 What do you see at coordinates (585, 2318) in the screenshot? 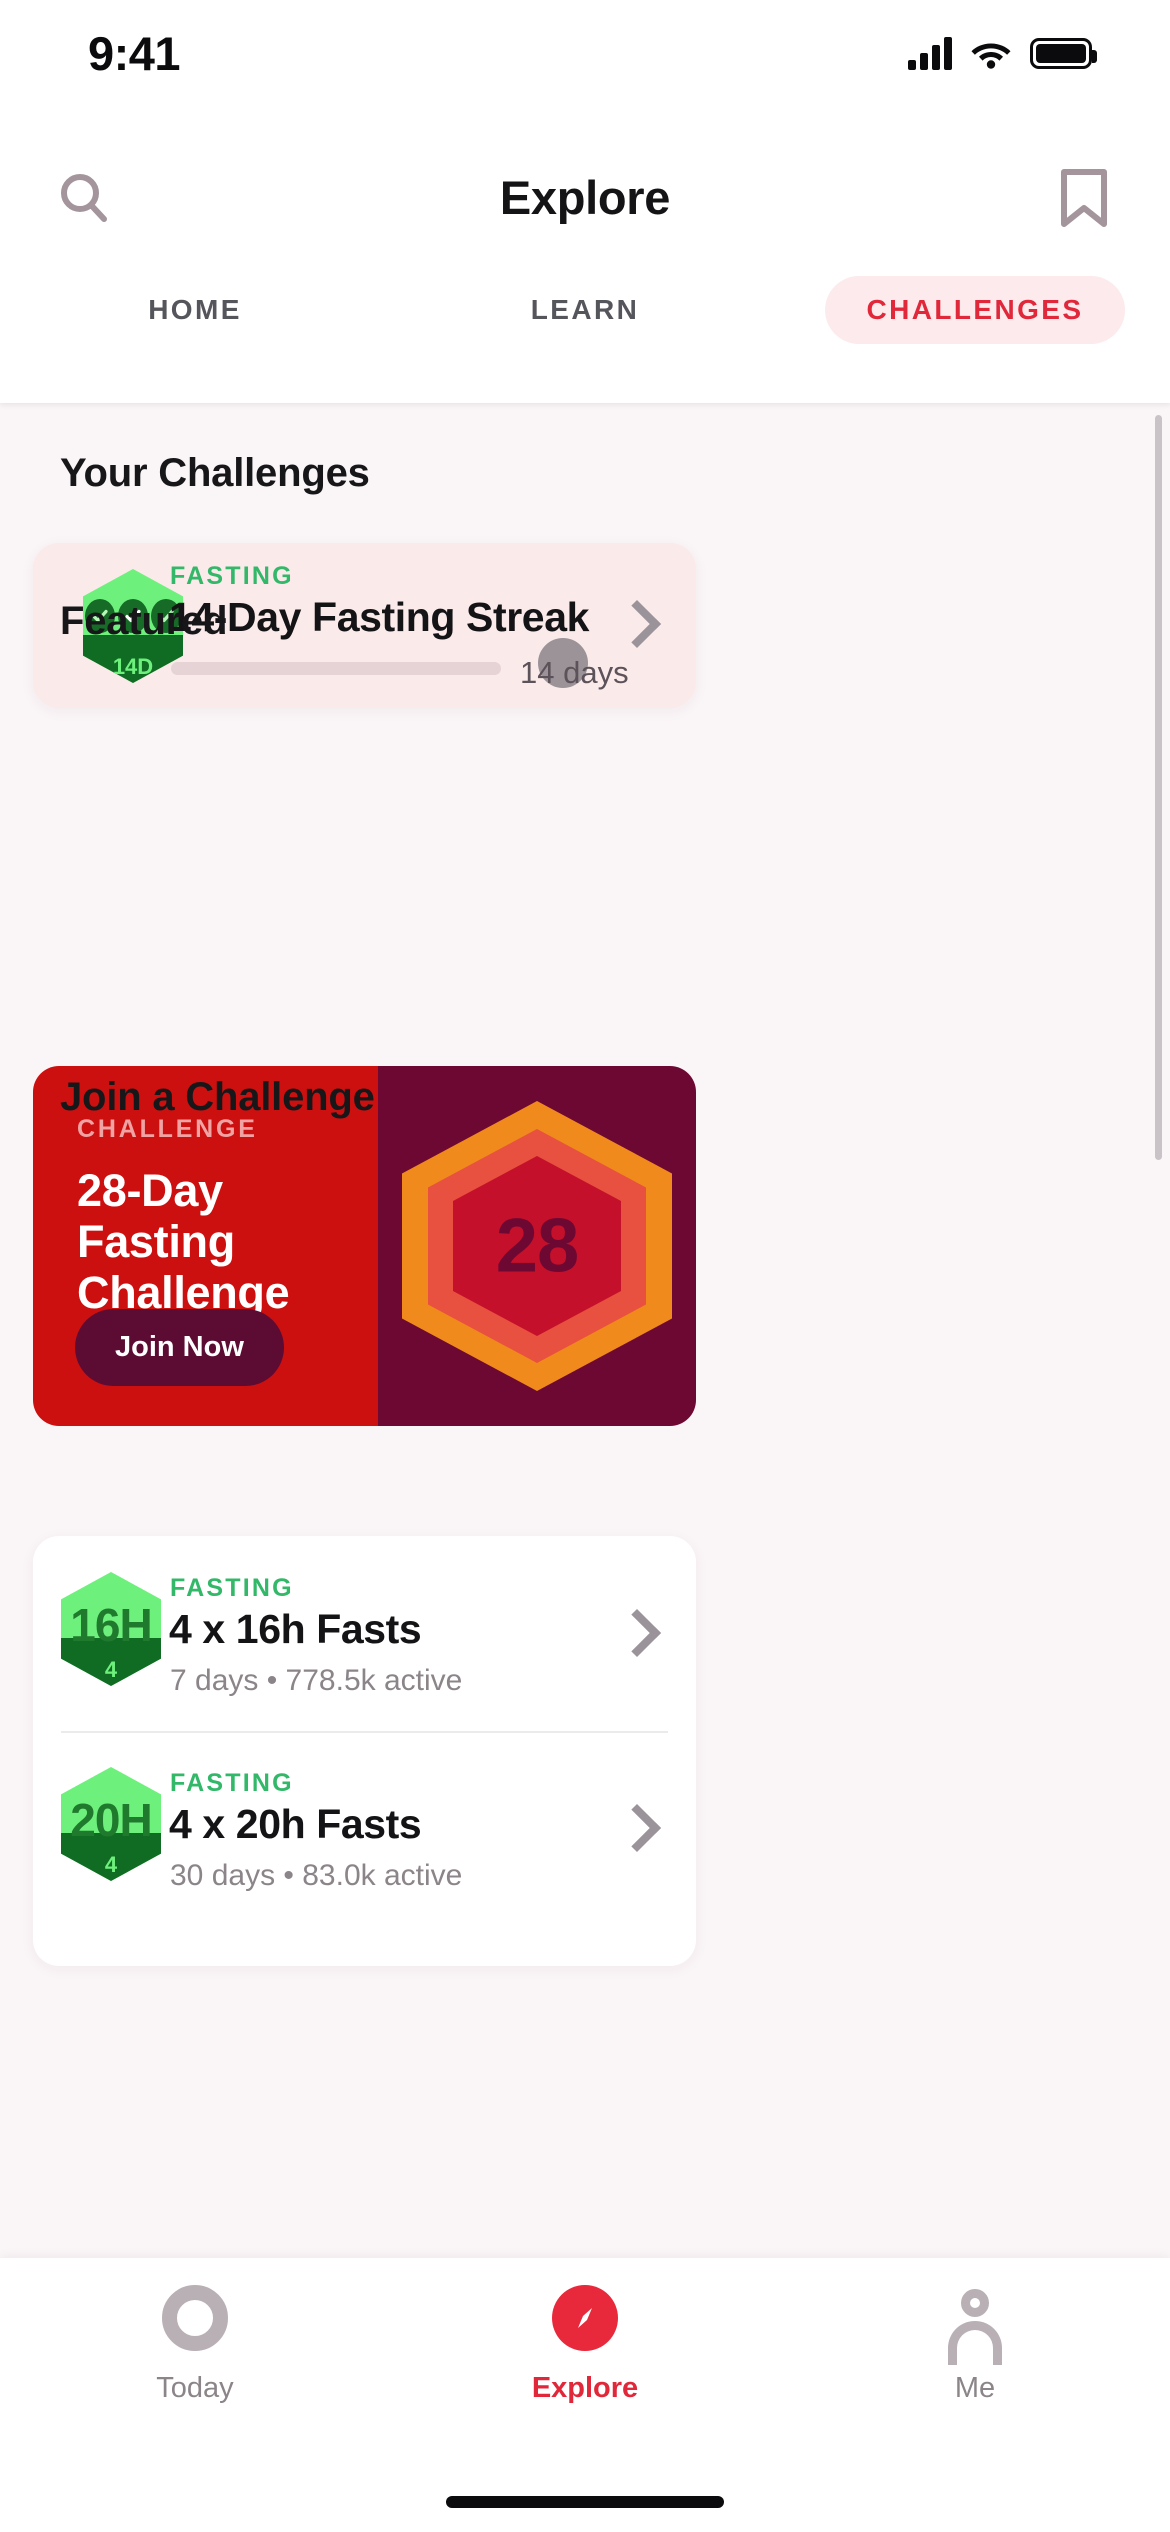
I see `compass-icon` at bounding box center [585, 2318].